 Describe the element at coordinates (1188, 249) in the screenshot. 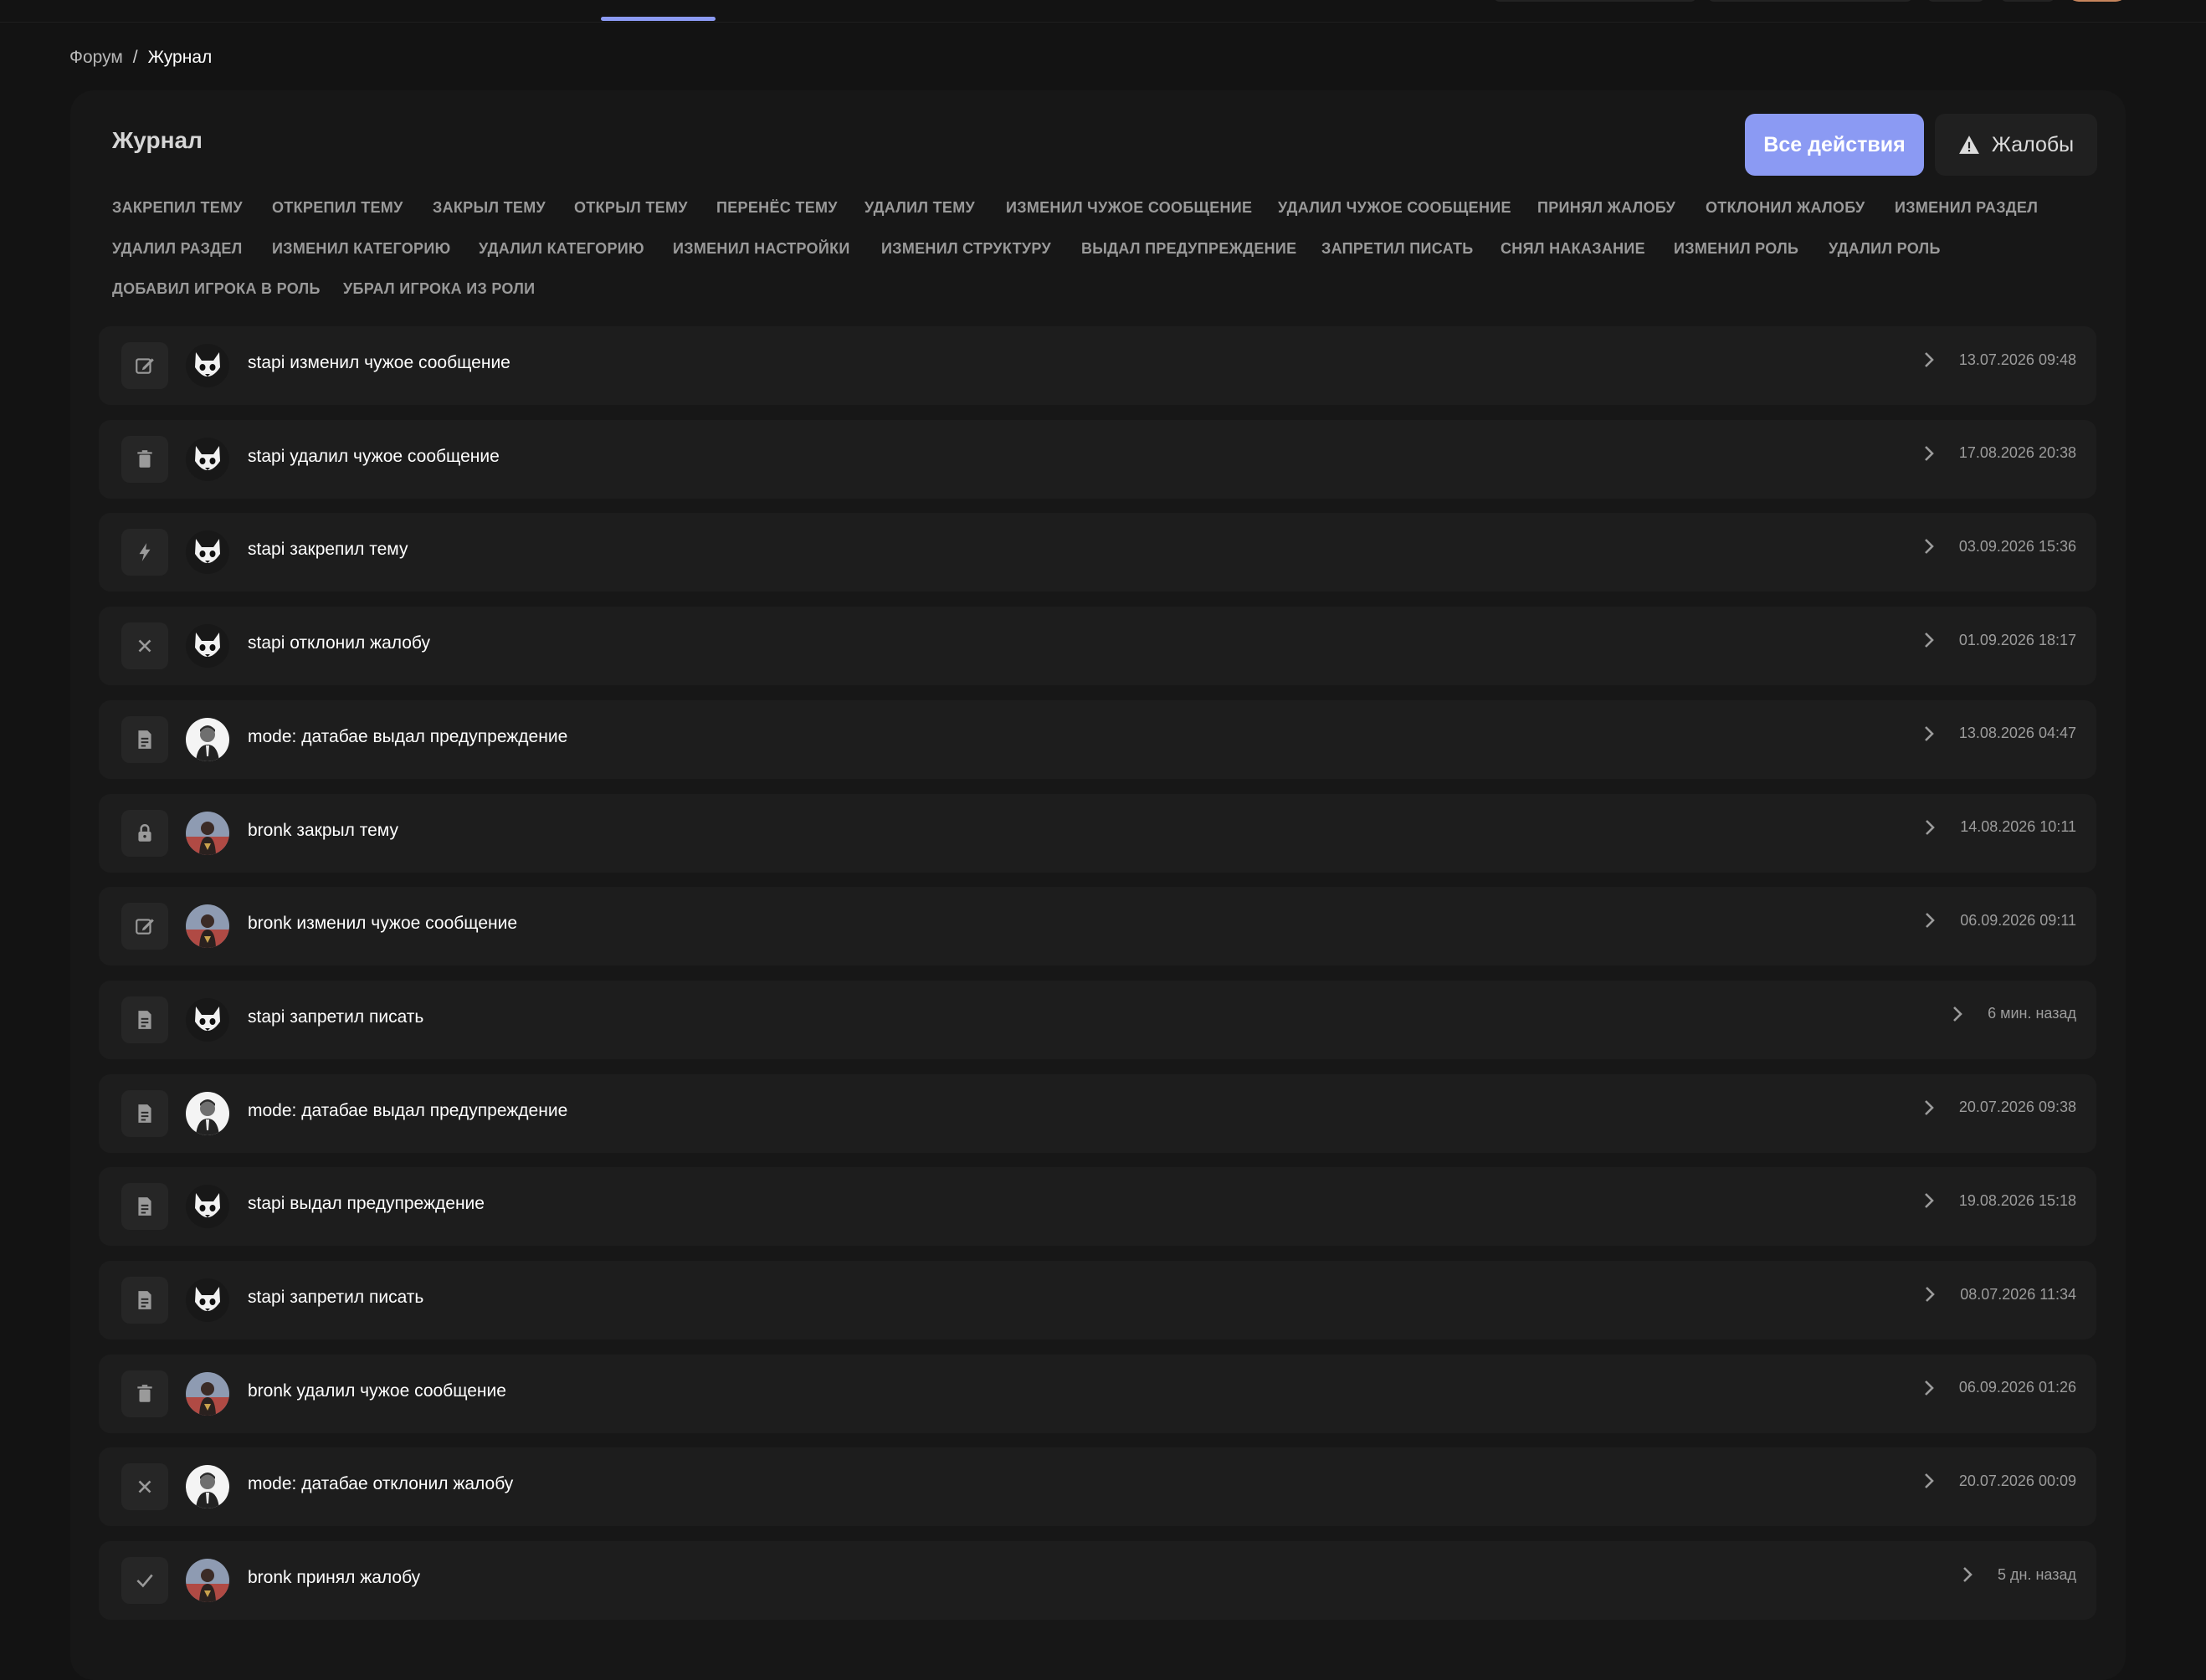

I see `filter-chip: ВЫДАЛ ПРЕДУПРЕЖДЕНИЕ` at that location.